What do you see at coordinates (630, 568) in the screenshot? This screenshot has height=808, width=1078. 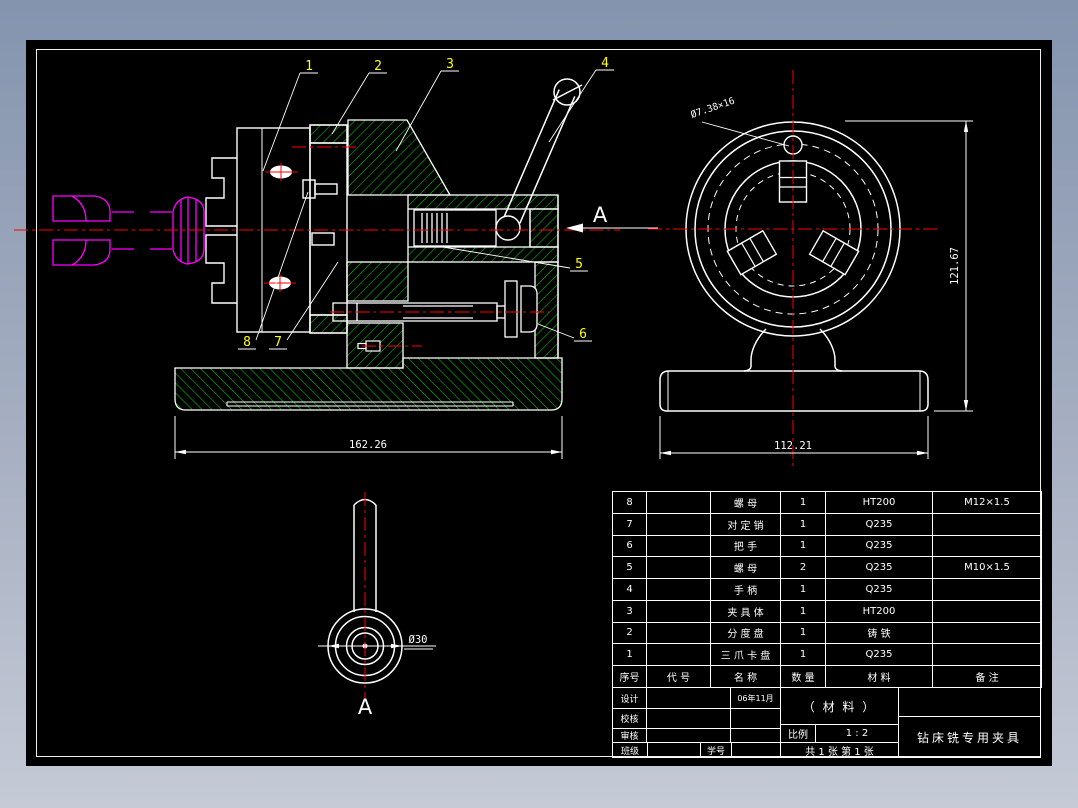 I see `bom-cell-seq: 5` at bounding box center [630, 568].